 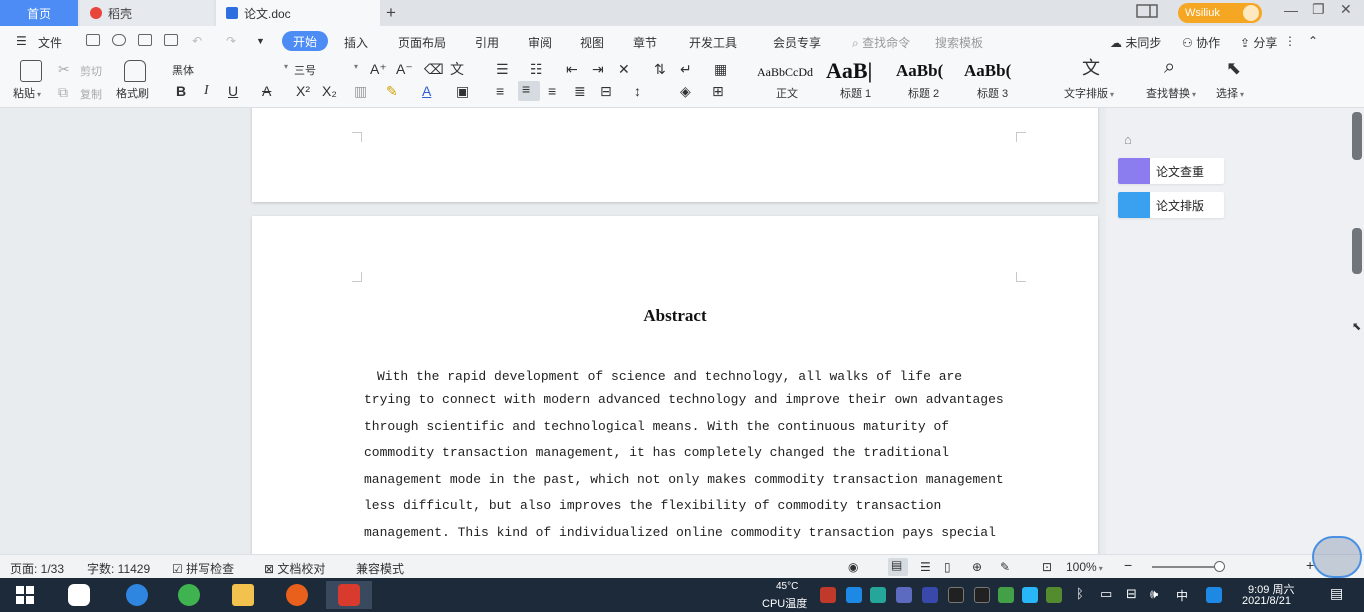 I want to click on copy-button: 复制, so click(x=91, y=94).